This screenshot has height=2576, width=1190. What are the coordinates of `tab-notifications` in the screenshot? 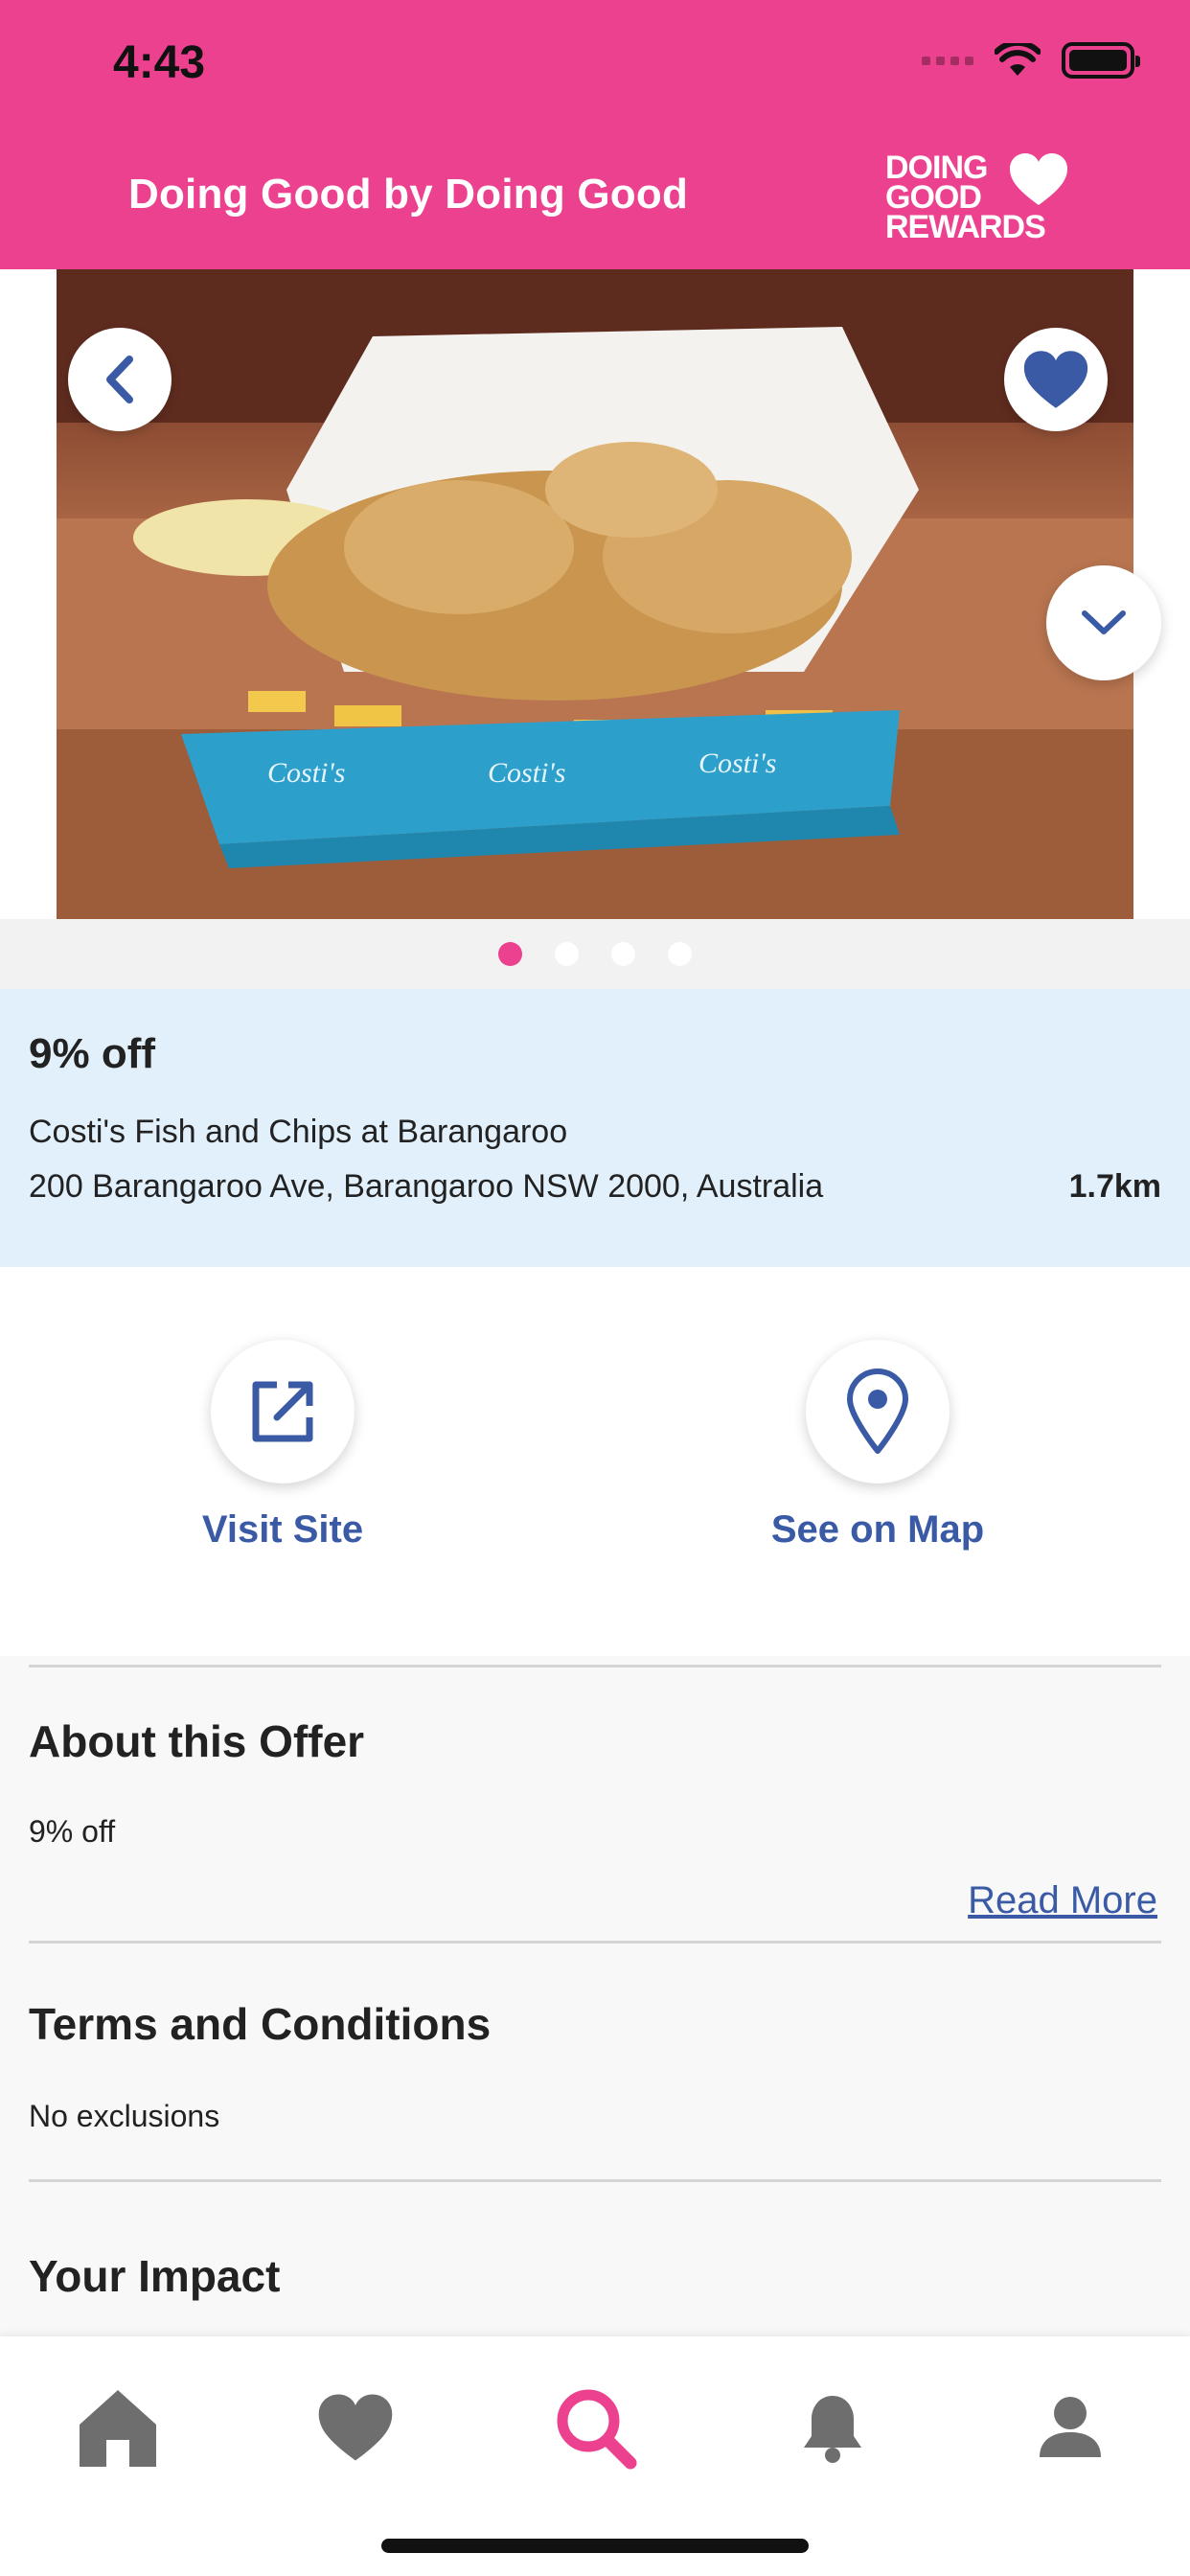 It's located at (833, 2427).